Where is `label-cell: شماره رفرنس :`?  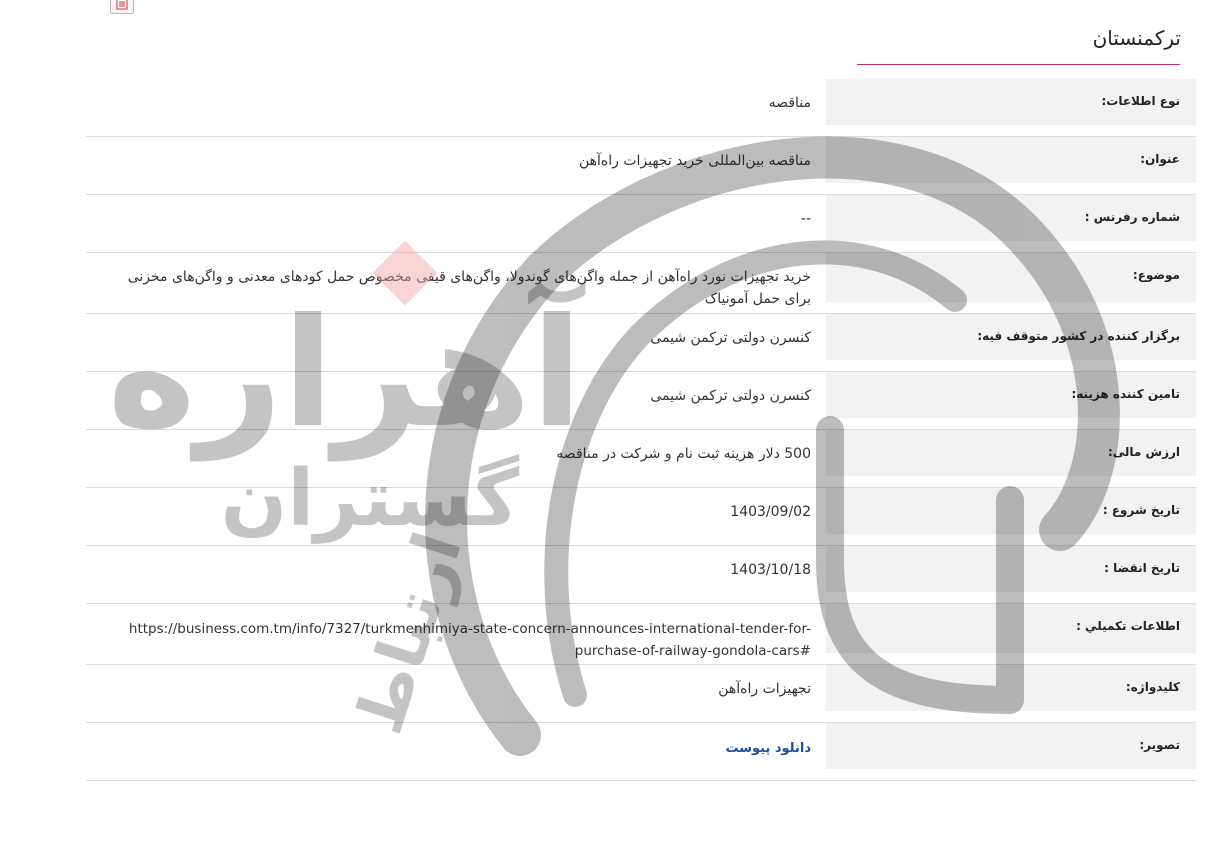 label-cell: شماره رفرنس : is located at coordinates (1011, 218).